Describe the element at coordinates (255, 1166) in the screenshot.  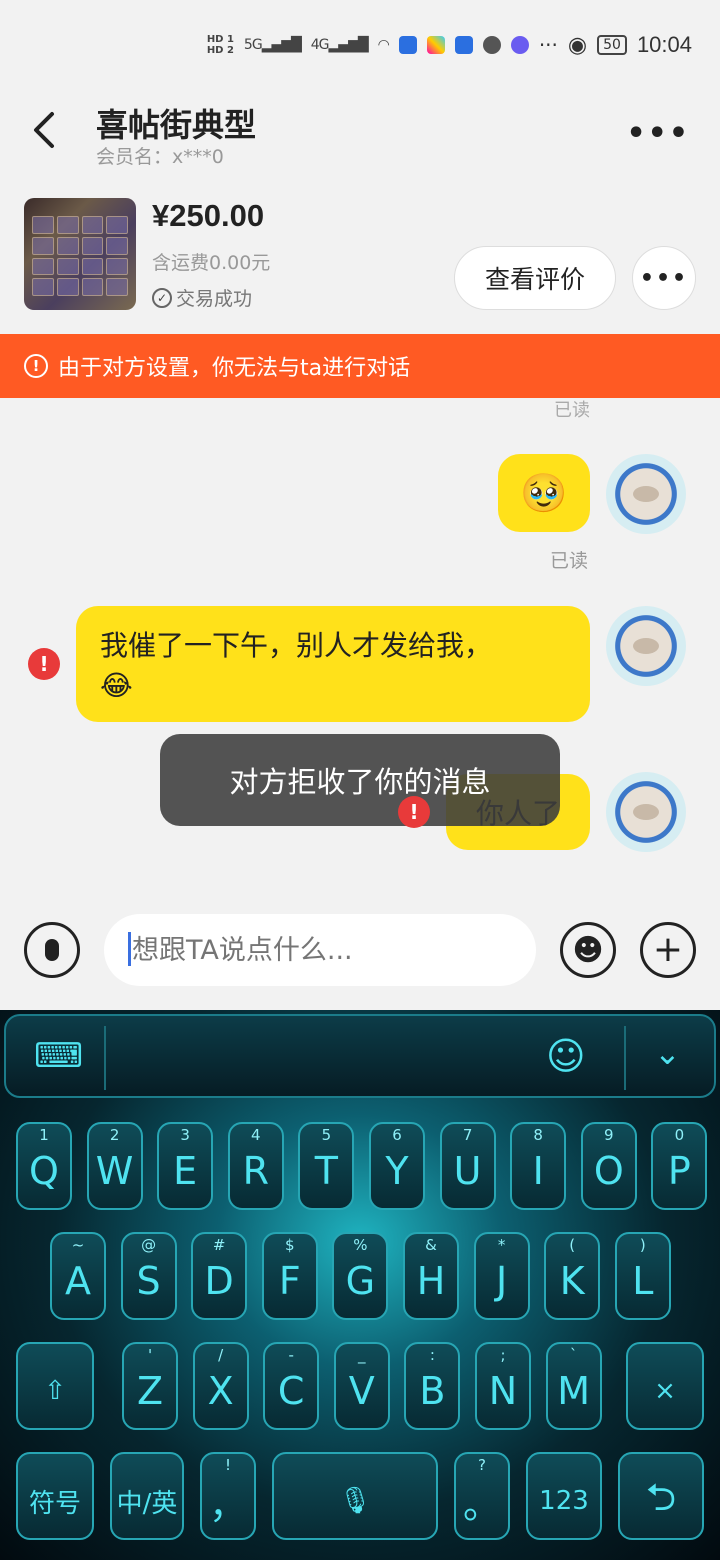
I see `key-r: 4R` at that location.